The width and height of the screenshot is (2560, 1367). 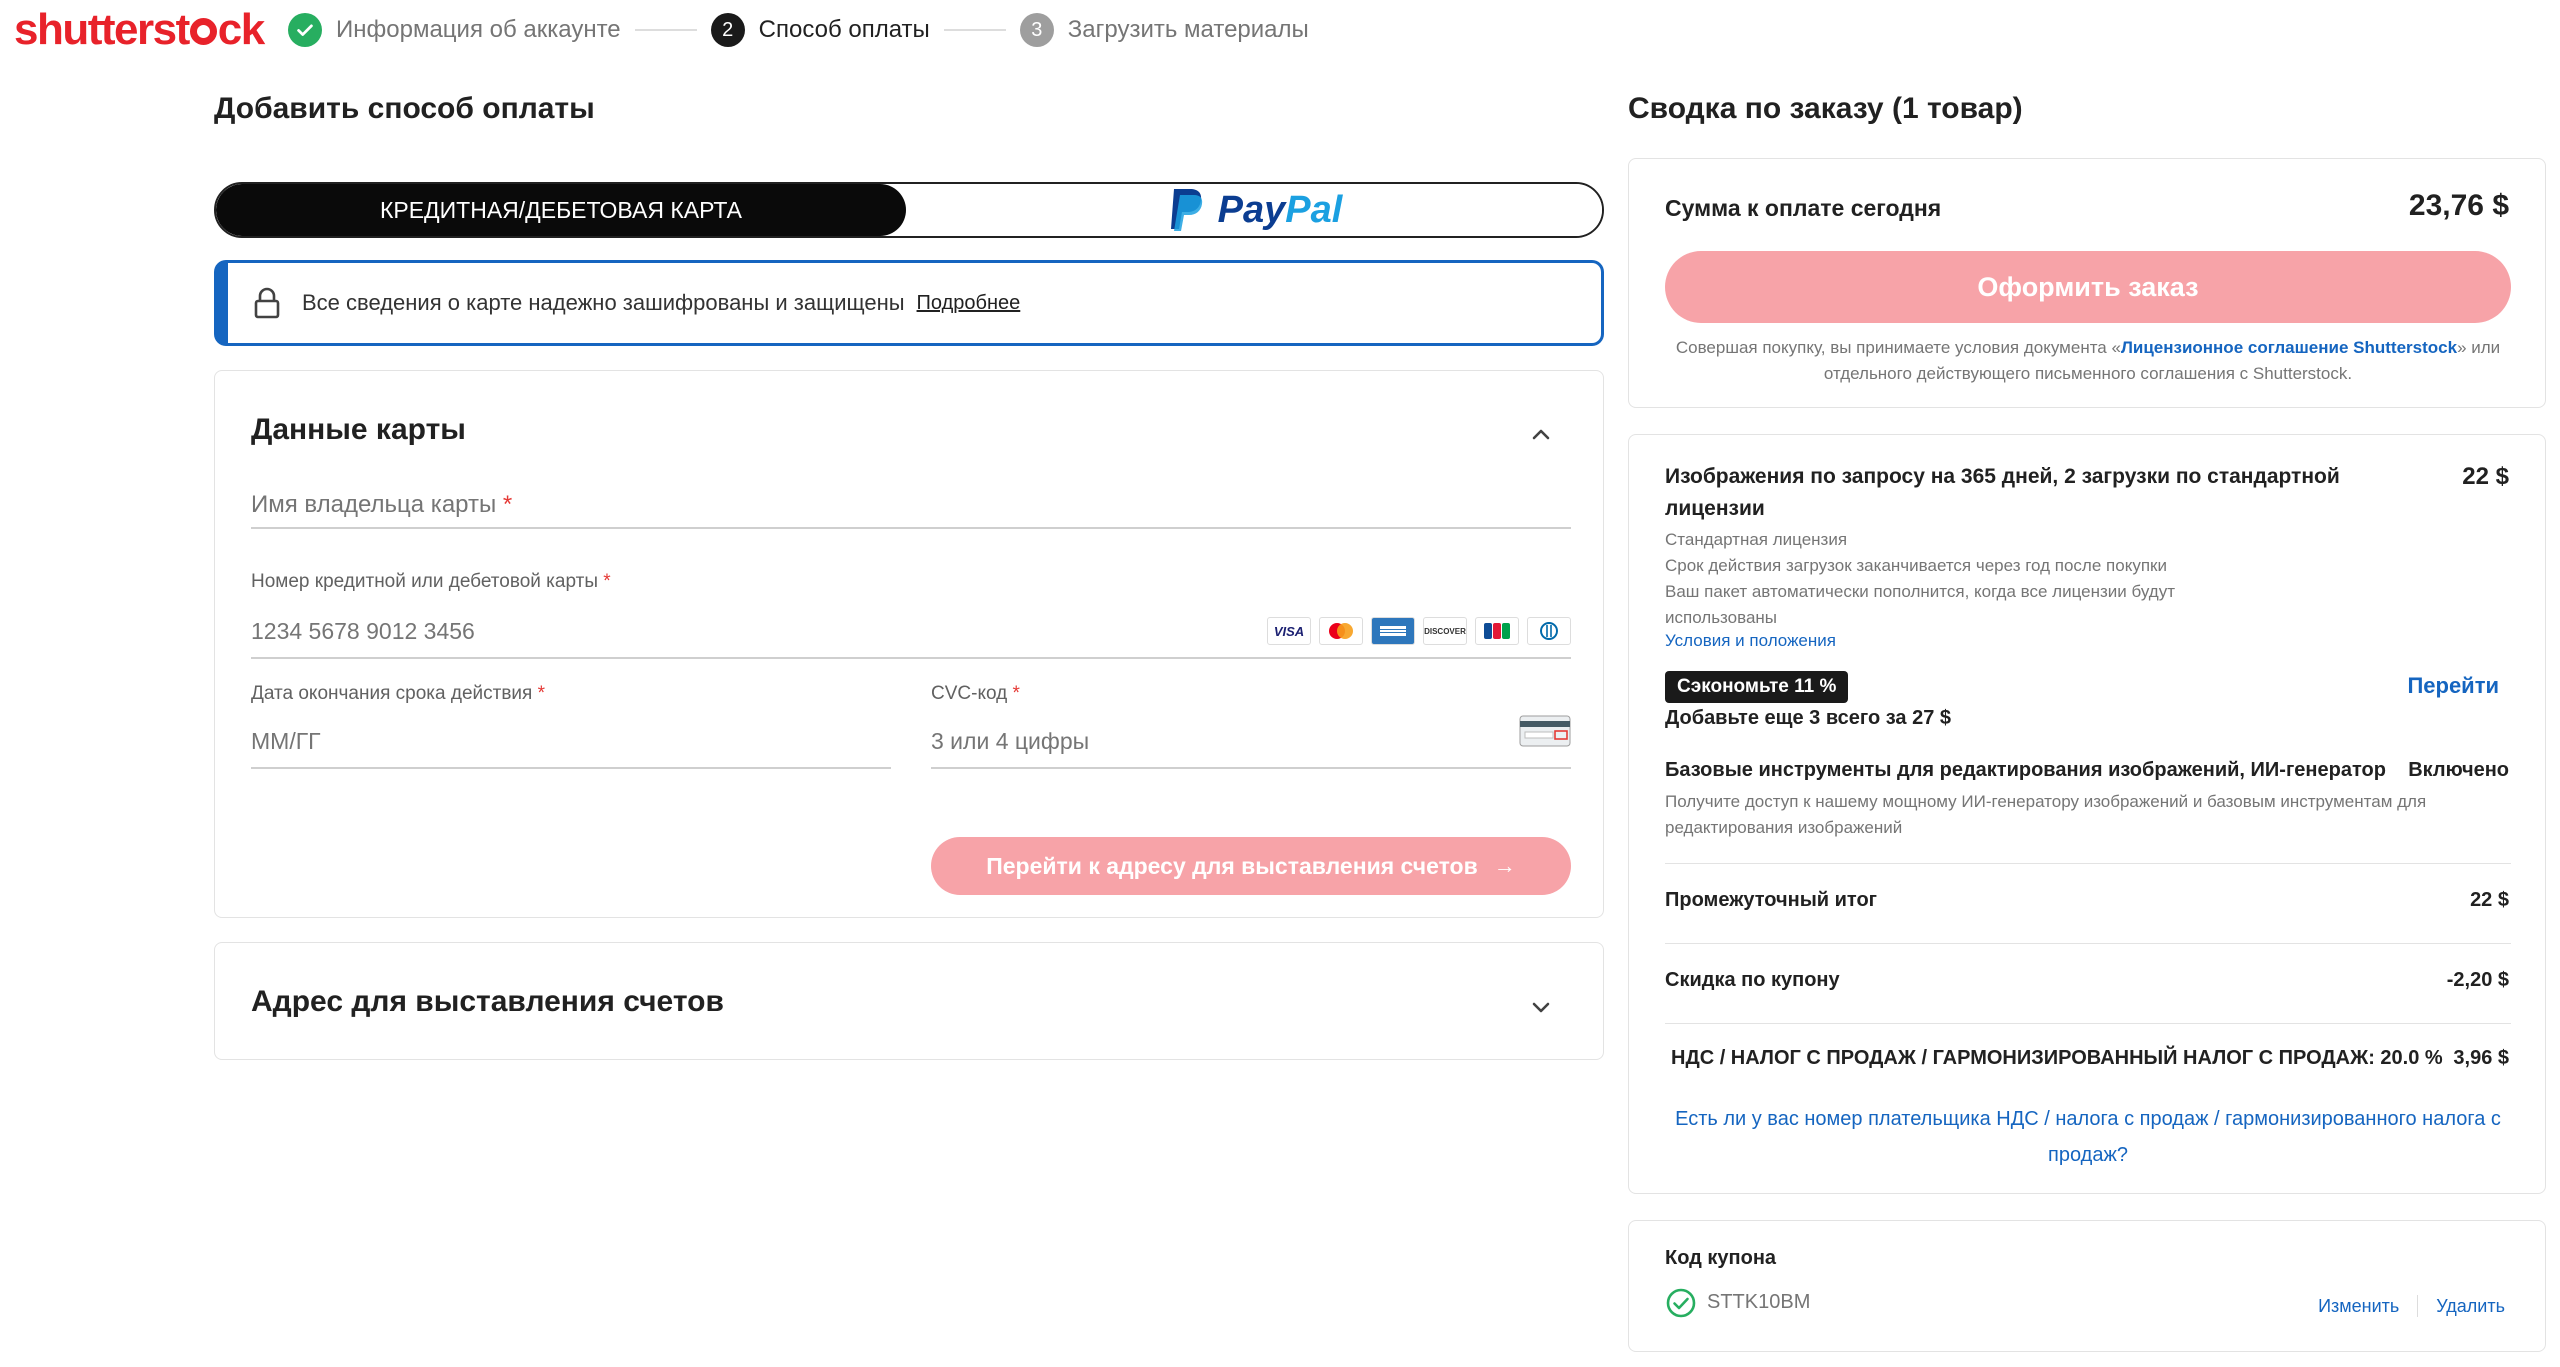 What do you see at coordinates (2489, 900) in the screenshot?
I see `subtotal-value: 22 $` at bounding box center [2489, 900].